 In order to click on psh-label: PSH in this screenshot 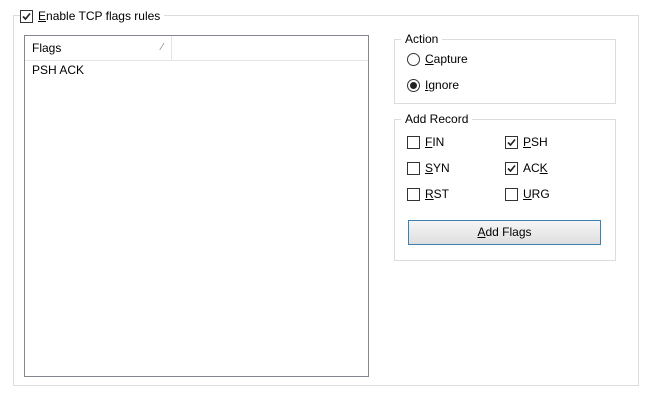, I will do `click(535, 142)`.